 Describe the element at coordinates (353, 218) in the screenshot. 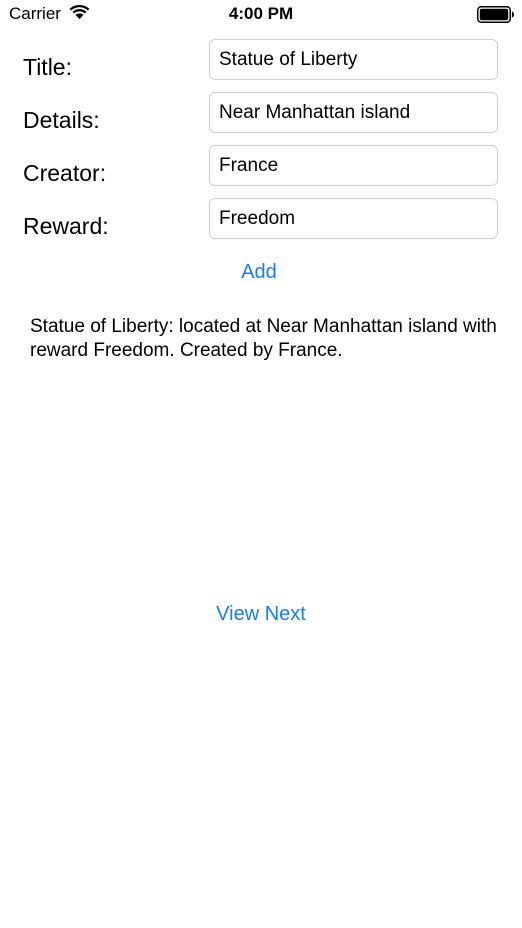

I see `reward-field` at that location.